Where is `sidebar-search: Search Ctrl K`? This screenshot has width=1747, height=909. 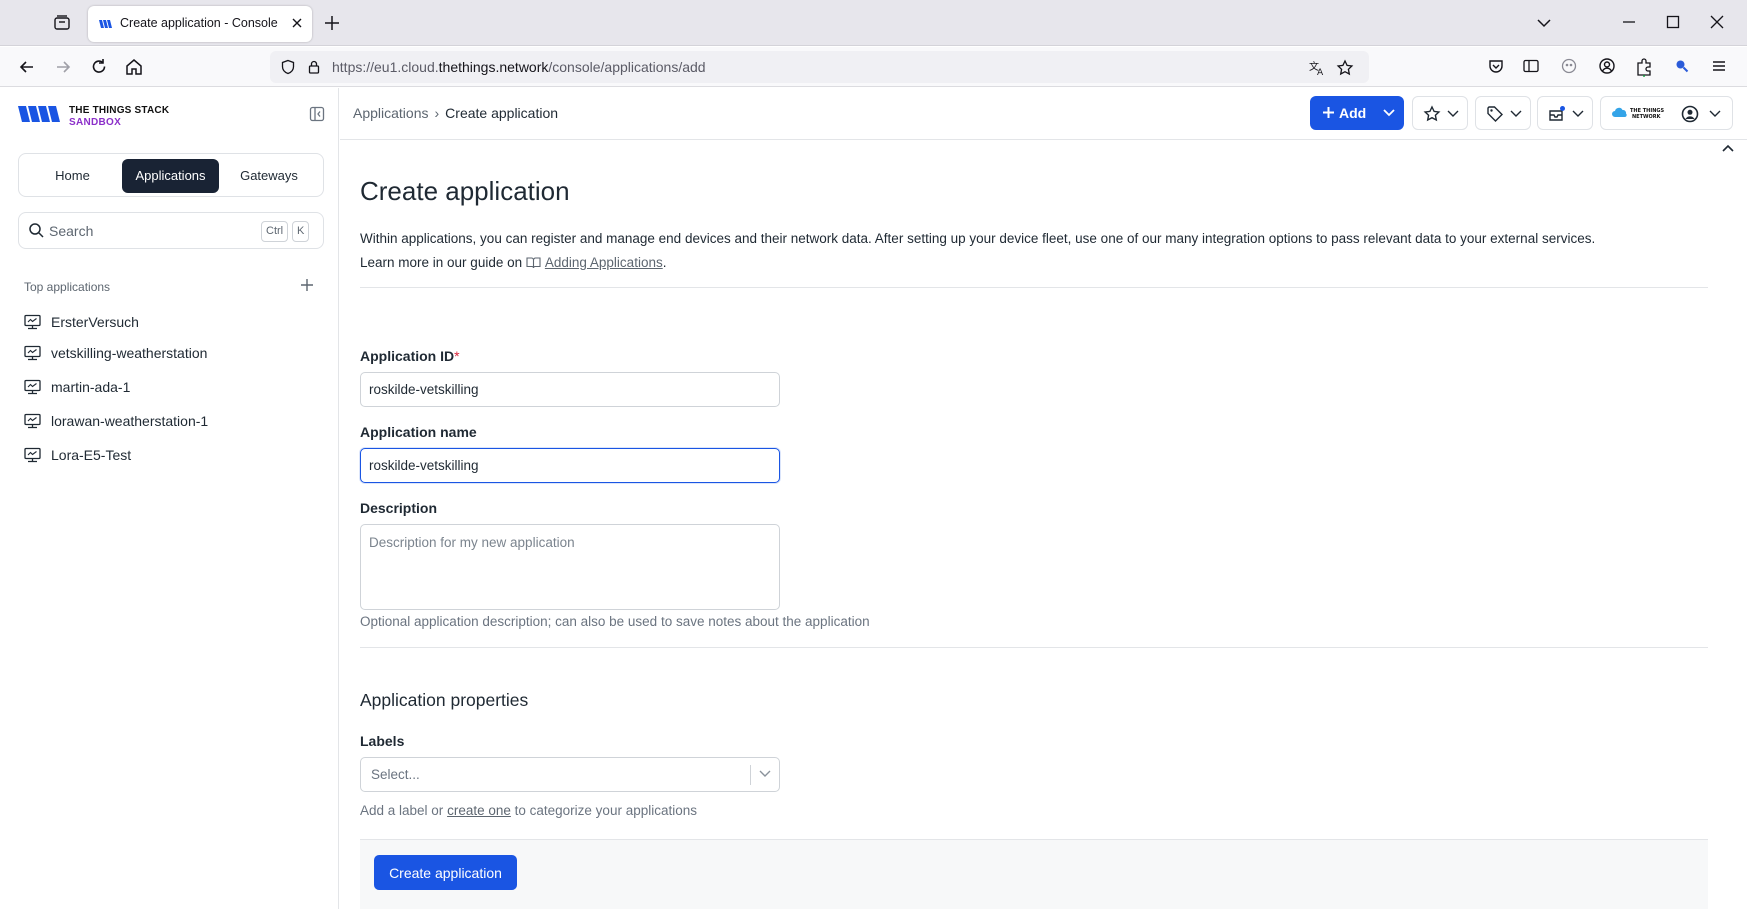 sidebar-search: Search Ctrl K is located at coordinates (171, 230).